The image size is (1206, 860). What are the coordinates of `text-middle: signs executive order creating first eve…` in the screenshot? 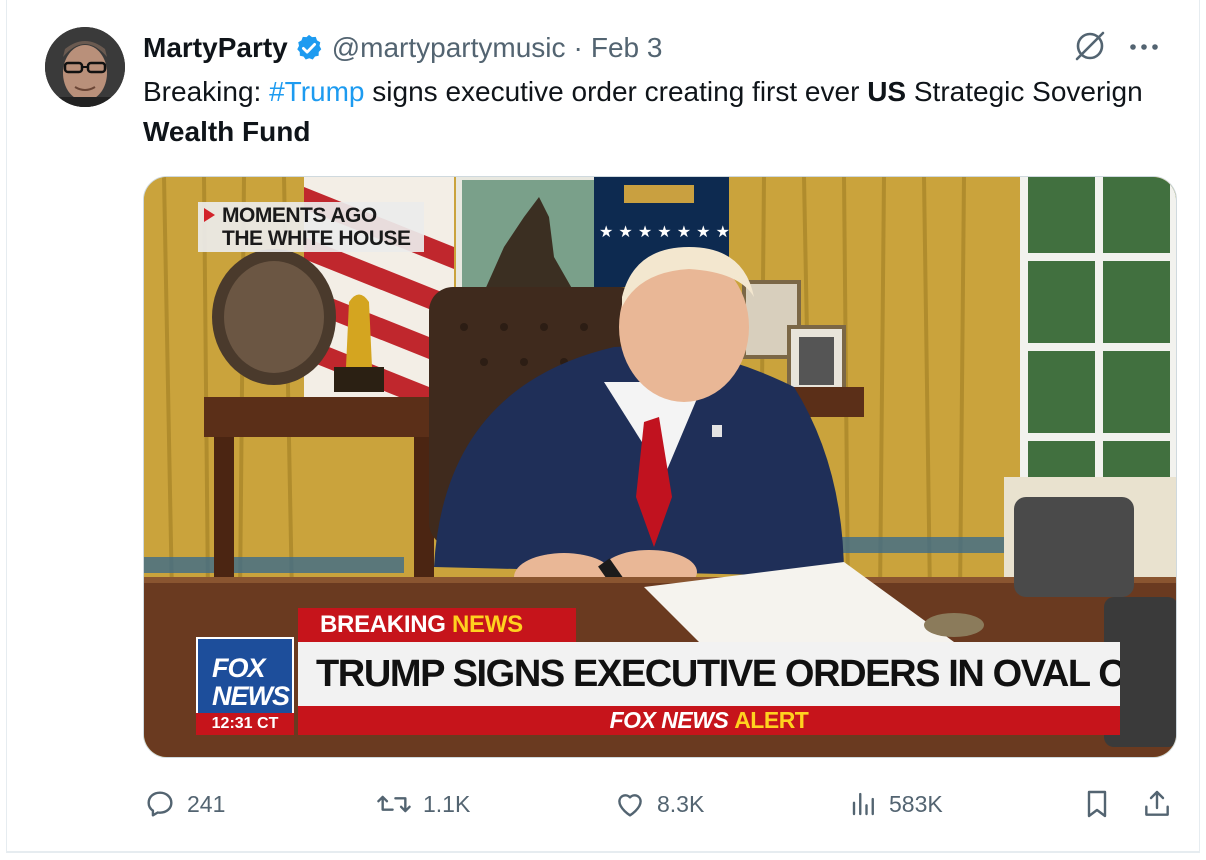 It's located at (616, 91).